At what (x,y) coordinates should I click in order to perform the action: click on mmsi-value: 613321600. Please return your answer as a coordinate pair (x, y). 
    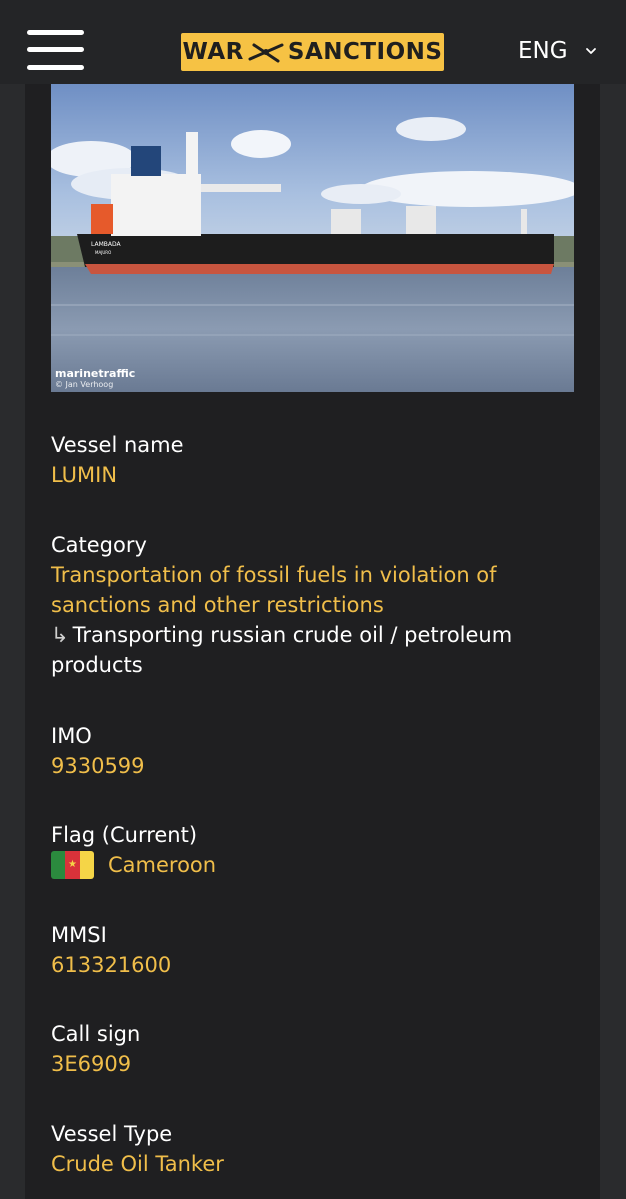
    Looking at the image, I should click on (111, 965).